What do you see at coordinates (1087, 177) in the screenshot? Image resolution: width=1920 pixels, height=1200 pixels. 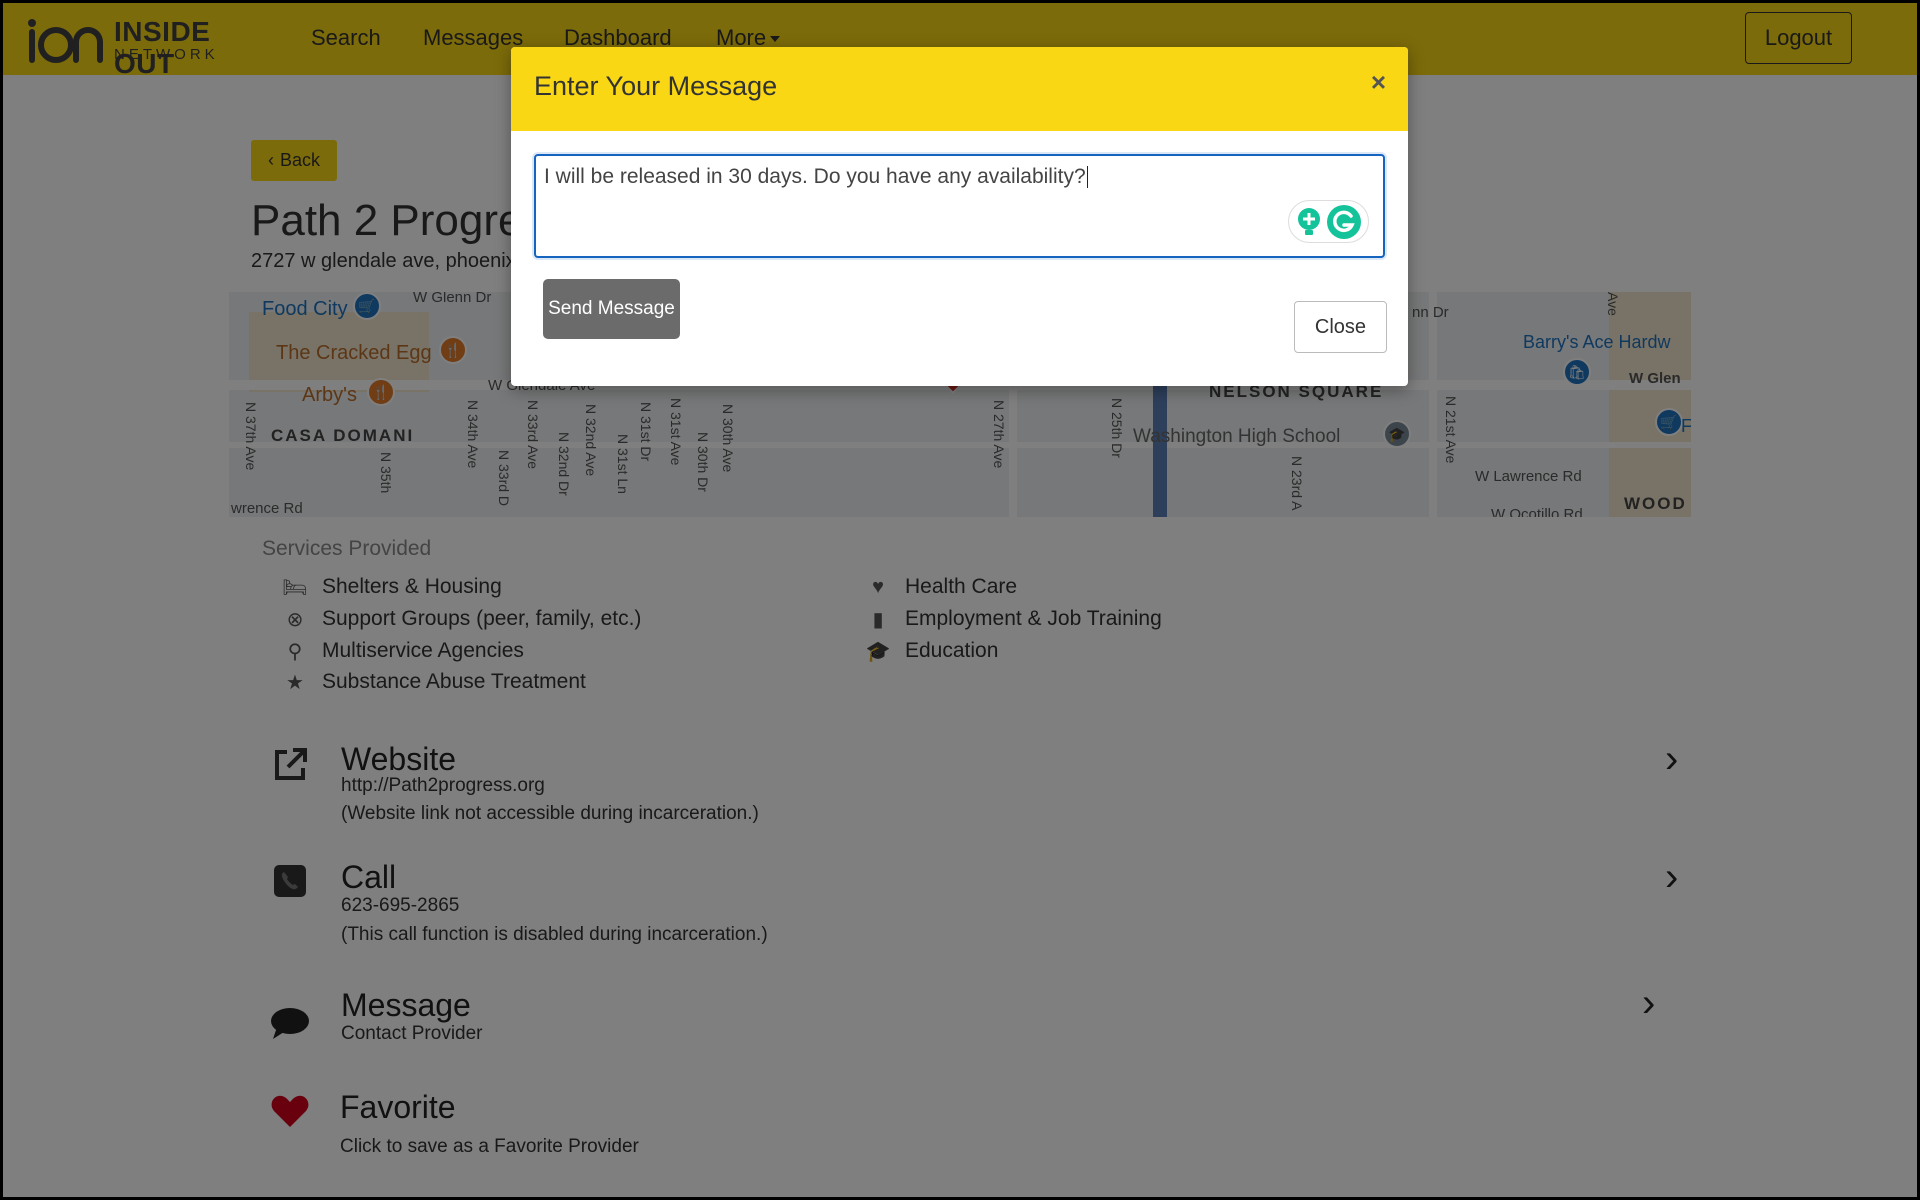 I see `text-cursor` at bounding box center [1087, 177].